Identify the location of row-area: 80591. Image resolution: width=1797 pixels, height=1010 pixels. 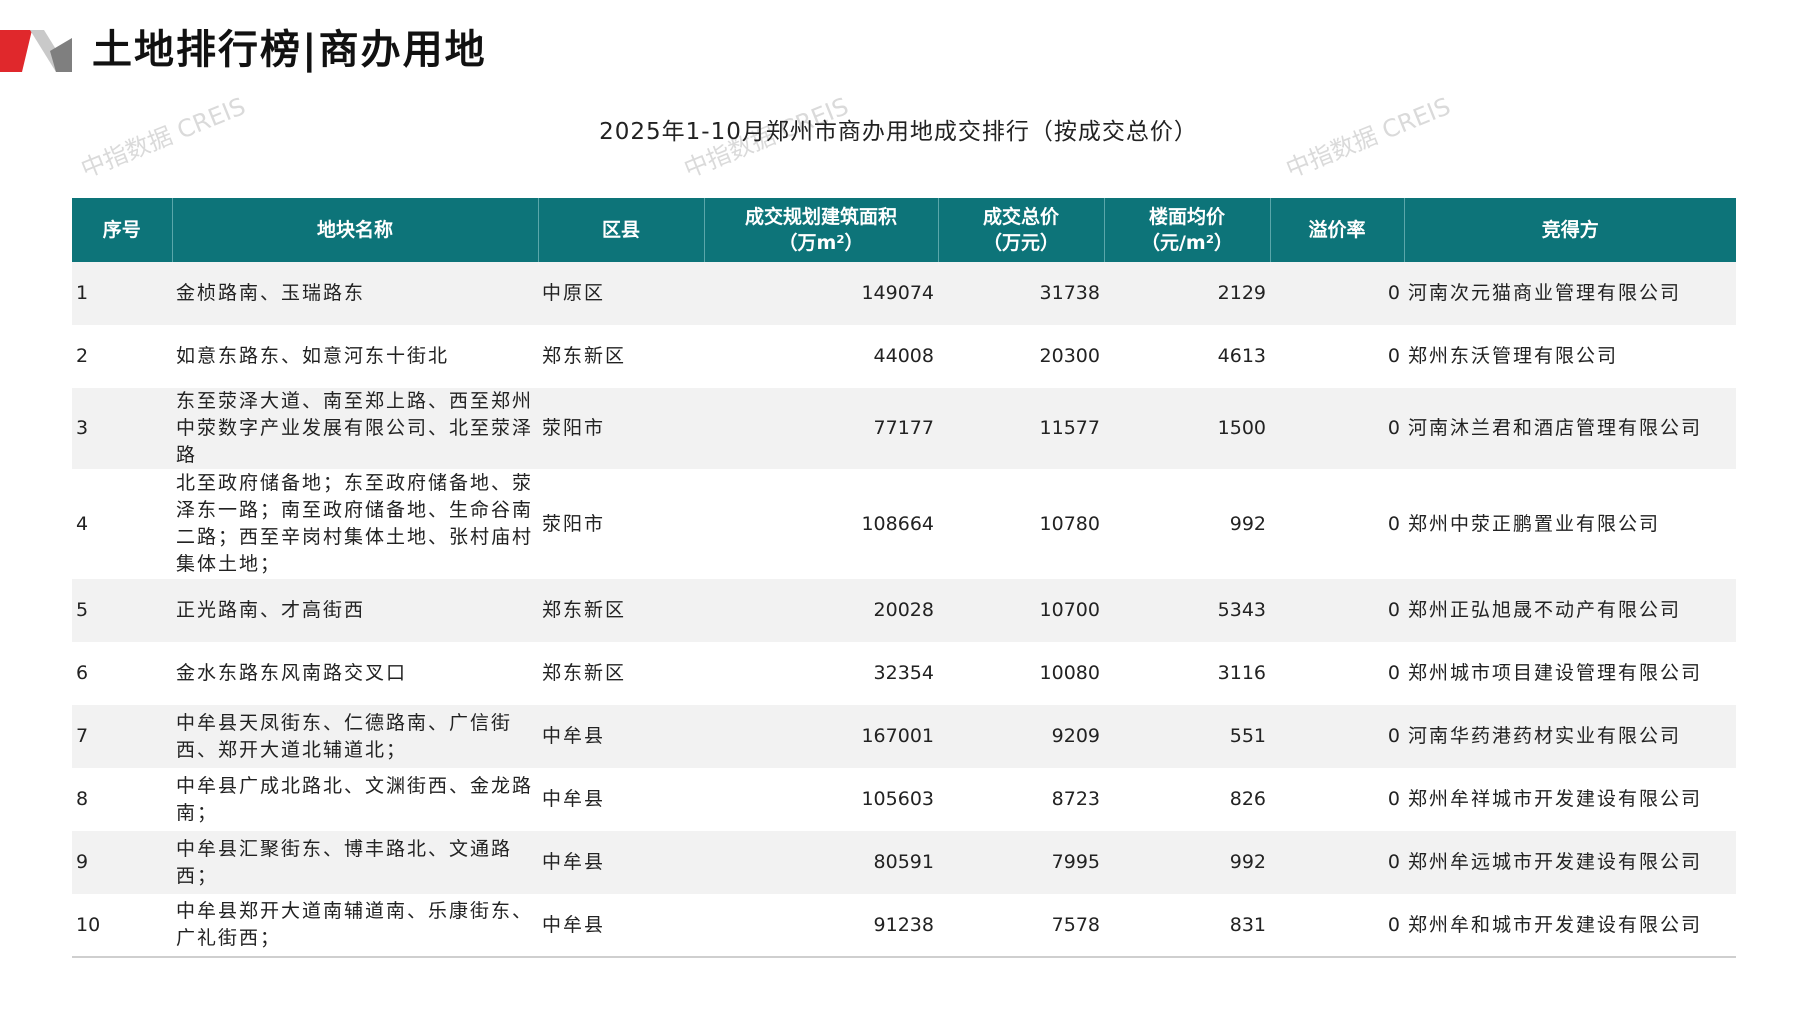
(821, 862).